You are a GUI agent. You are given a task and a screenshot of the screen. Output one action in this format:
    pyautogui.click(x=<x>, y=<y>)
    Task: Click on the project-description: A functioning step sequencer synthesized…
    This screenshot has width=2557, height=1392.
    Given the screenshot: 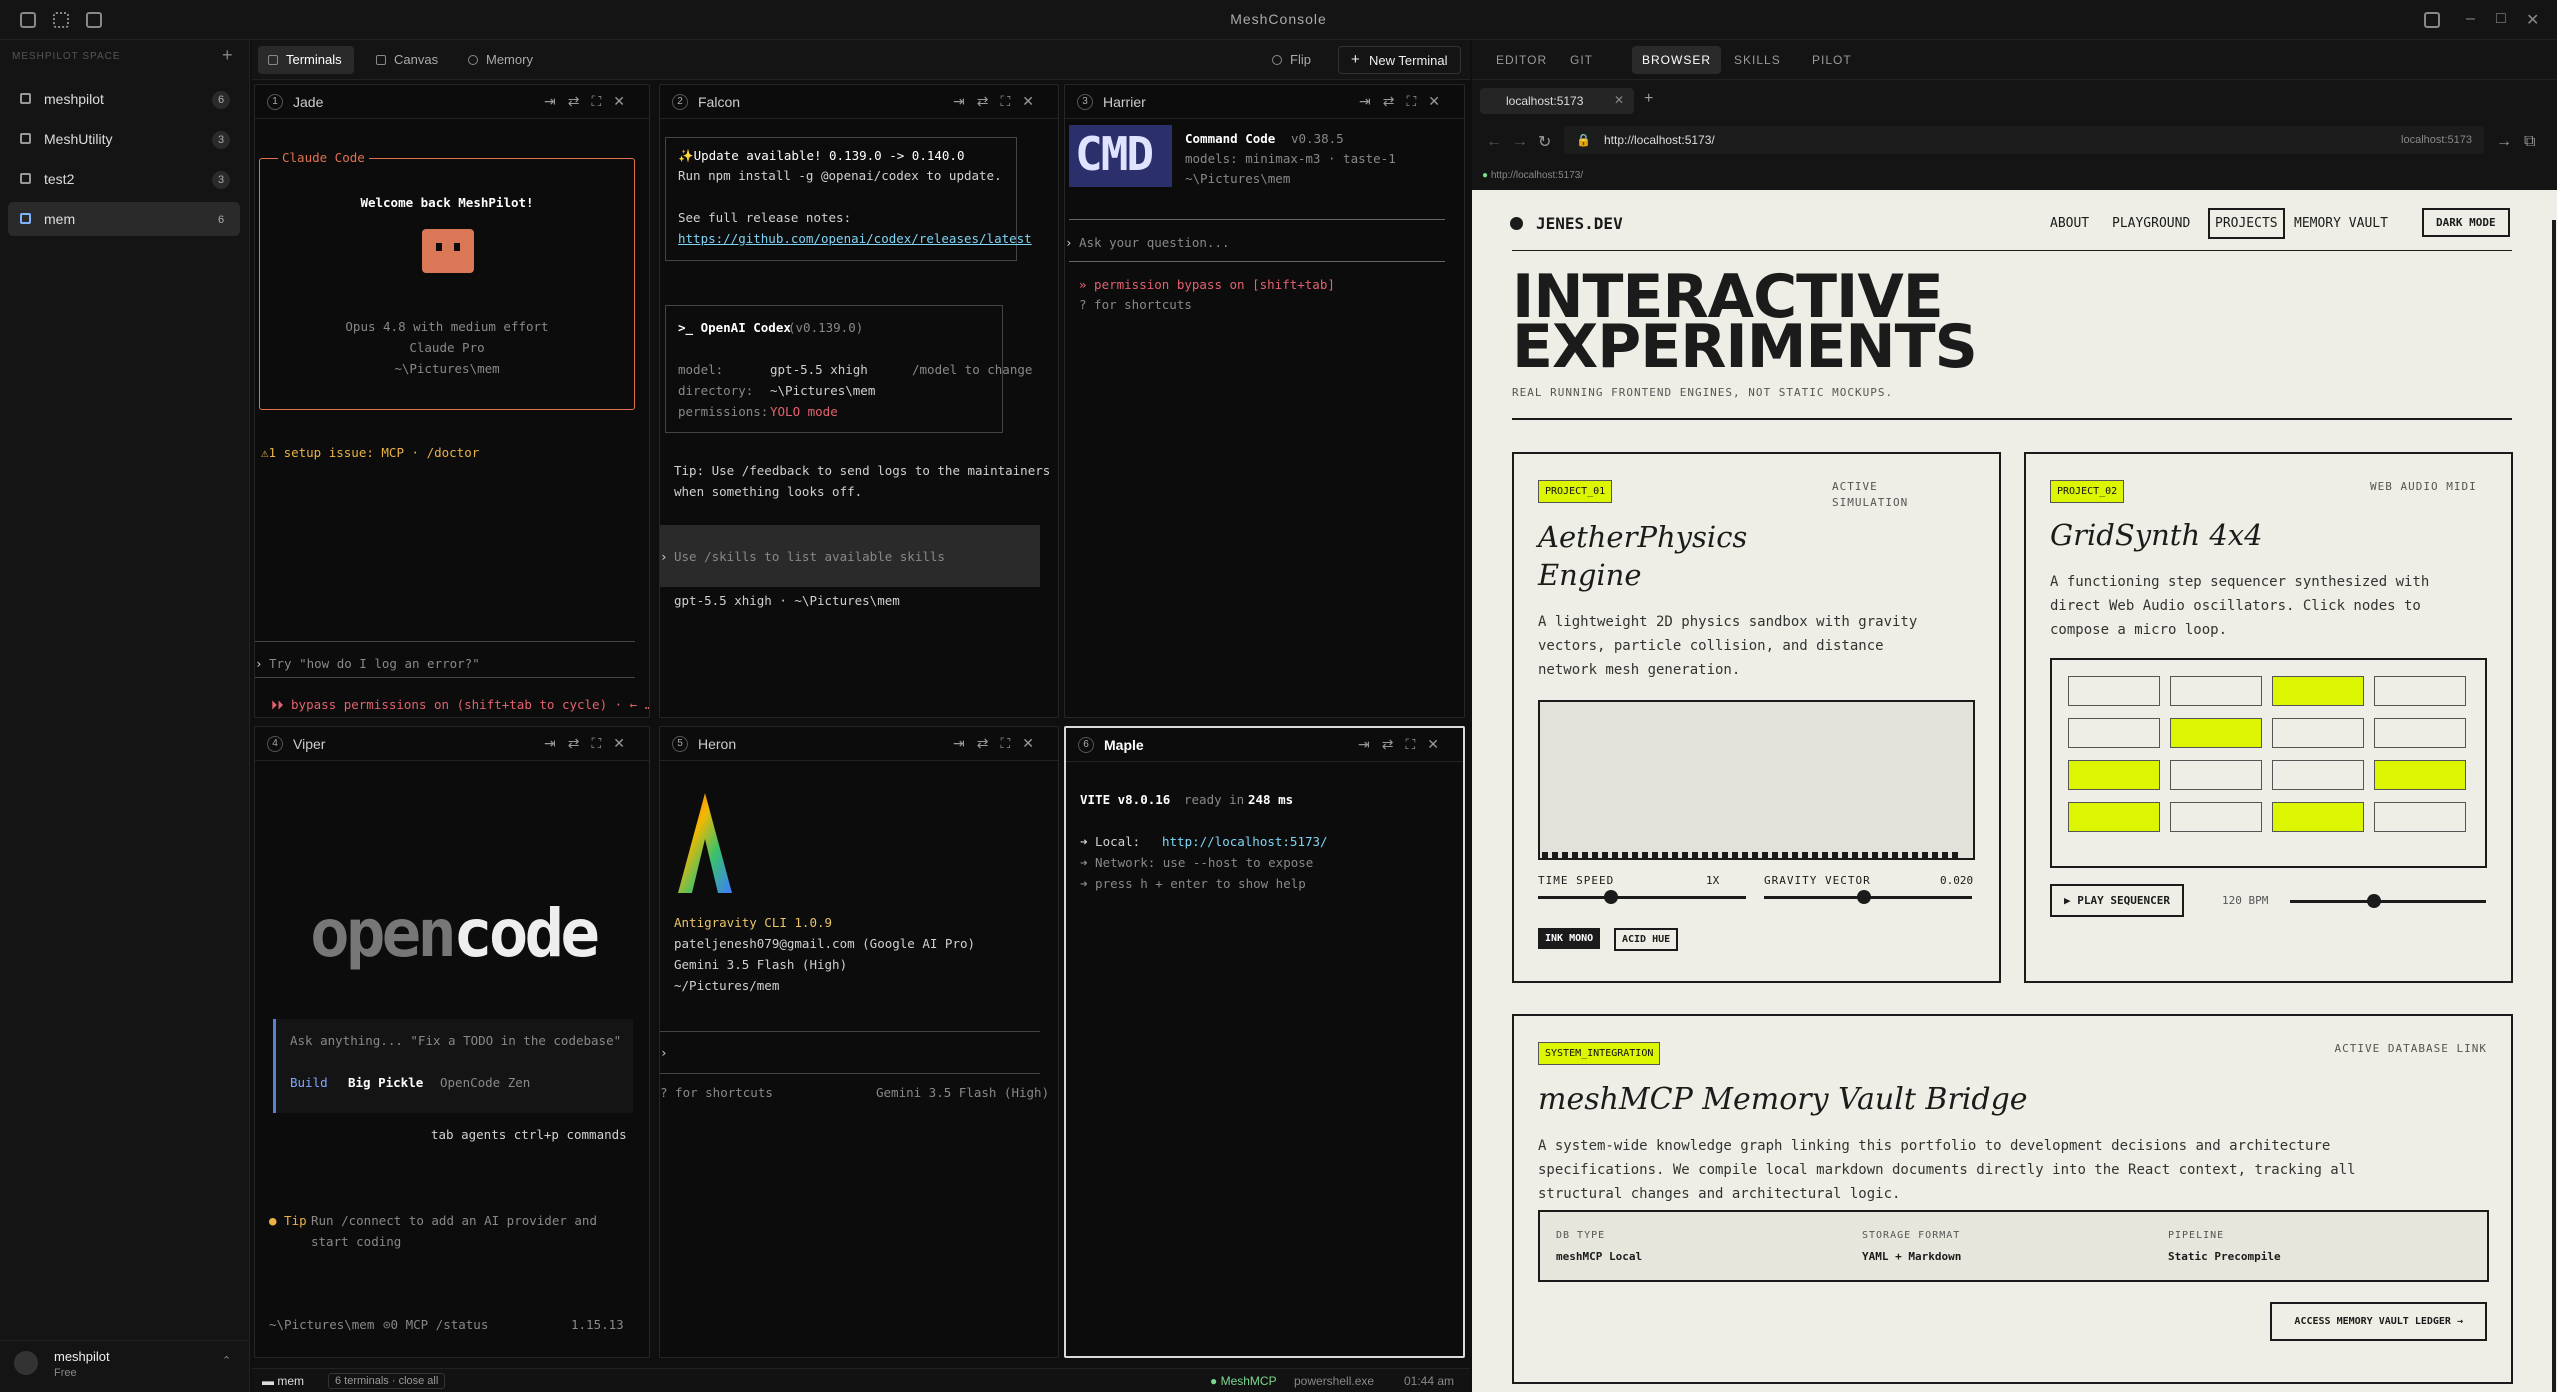 What is the action you would take?
    pyautogui.click(x=2240, y=606)
    